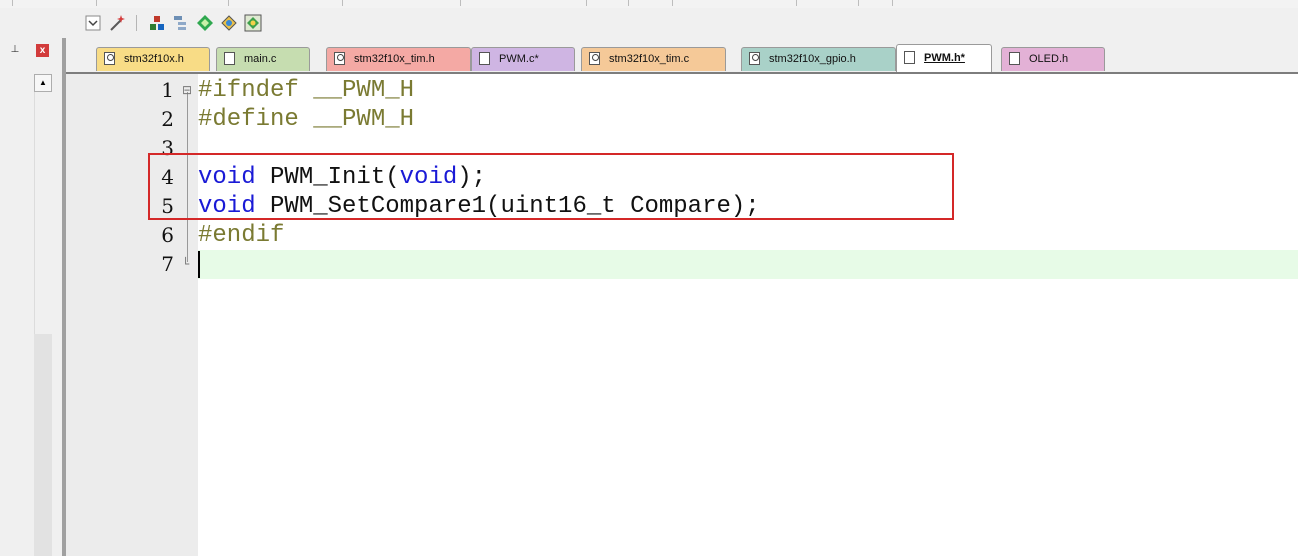 The image size is (1298, 556). Describe the element at coordinates (551, 186) in the screenshot. I see `highlight-annotation-box` at that location.